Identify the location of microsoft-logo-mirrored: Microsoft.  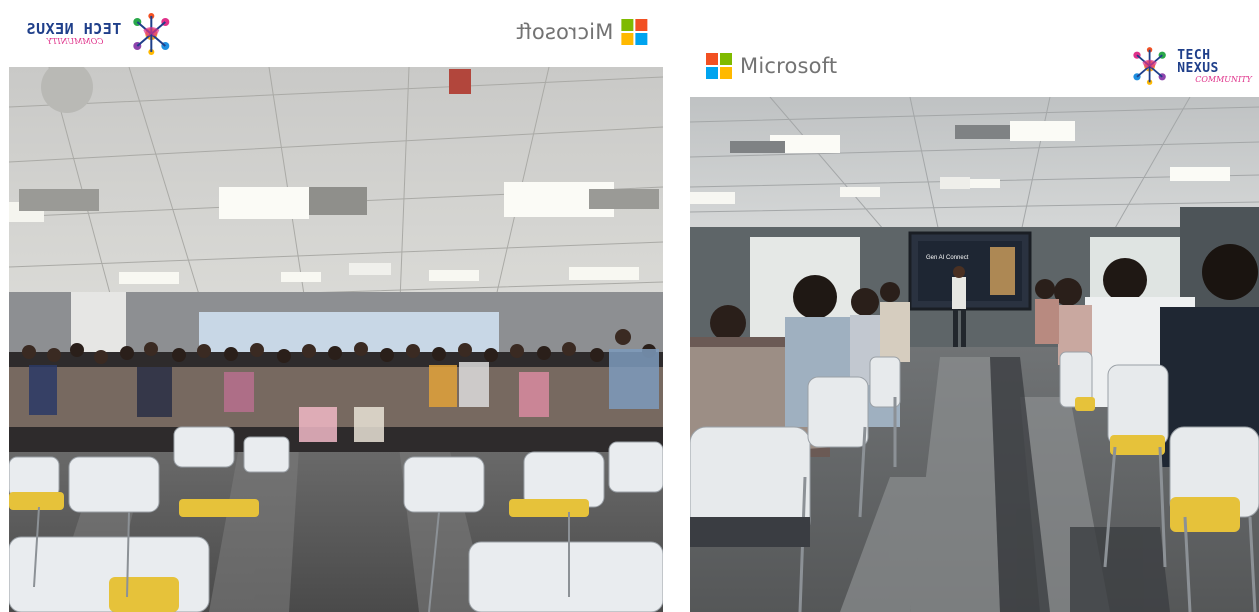
(582, 32).